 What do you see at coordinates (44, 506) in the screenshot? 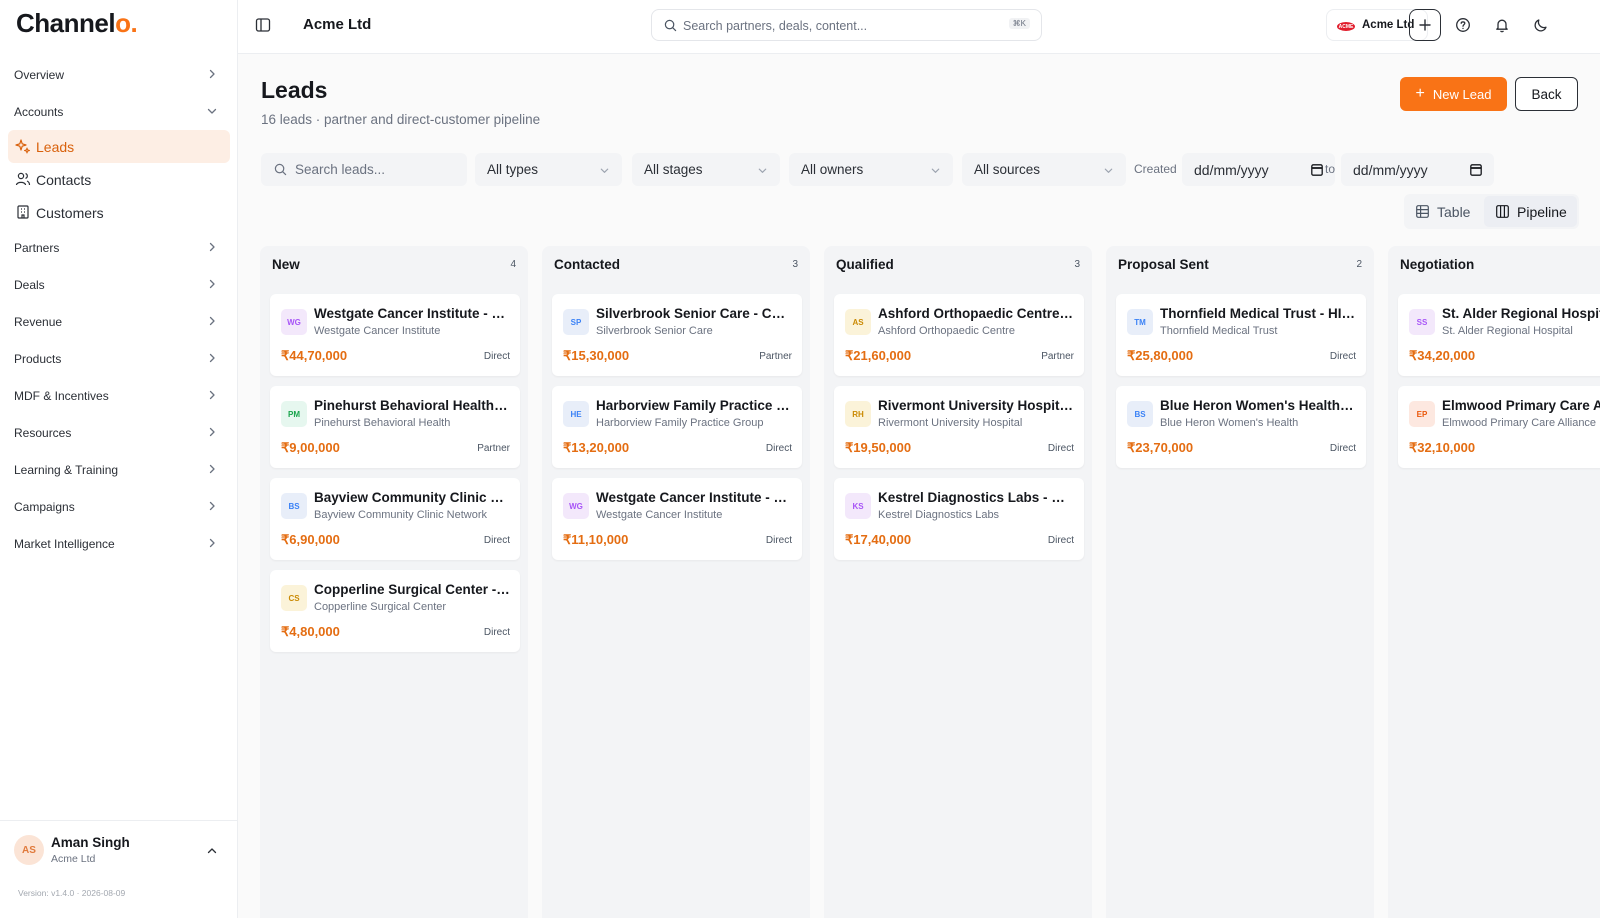
I see `sidebar-item-label: Campaigns` at bounding box center [44, 506].